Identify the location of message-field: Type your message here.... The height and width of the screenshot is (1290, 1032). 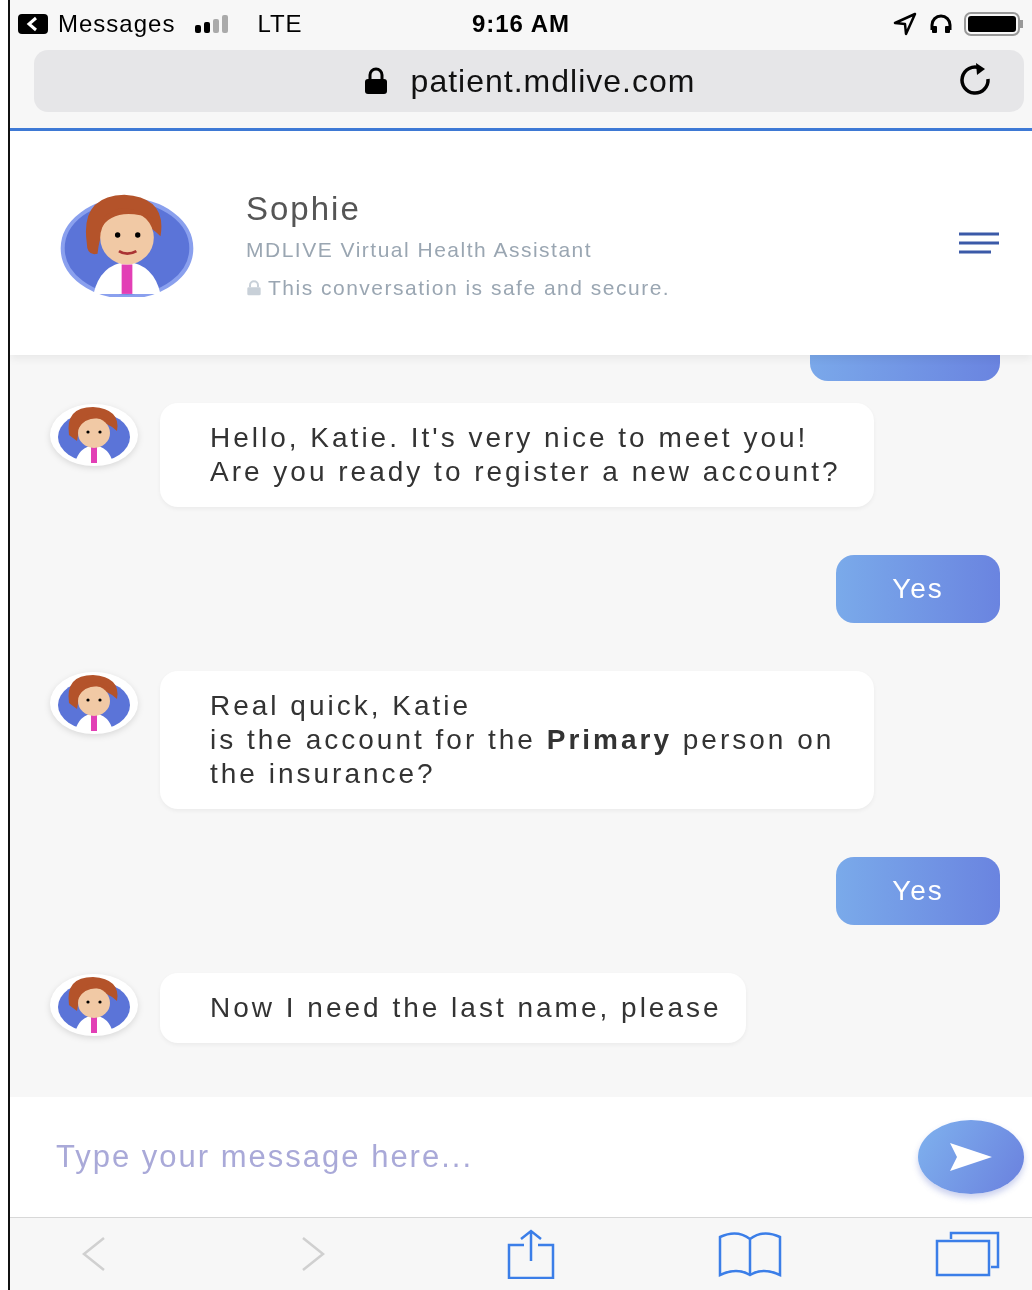
(521, 1157).